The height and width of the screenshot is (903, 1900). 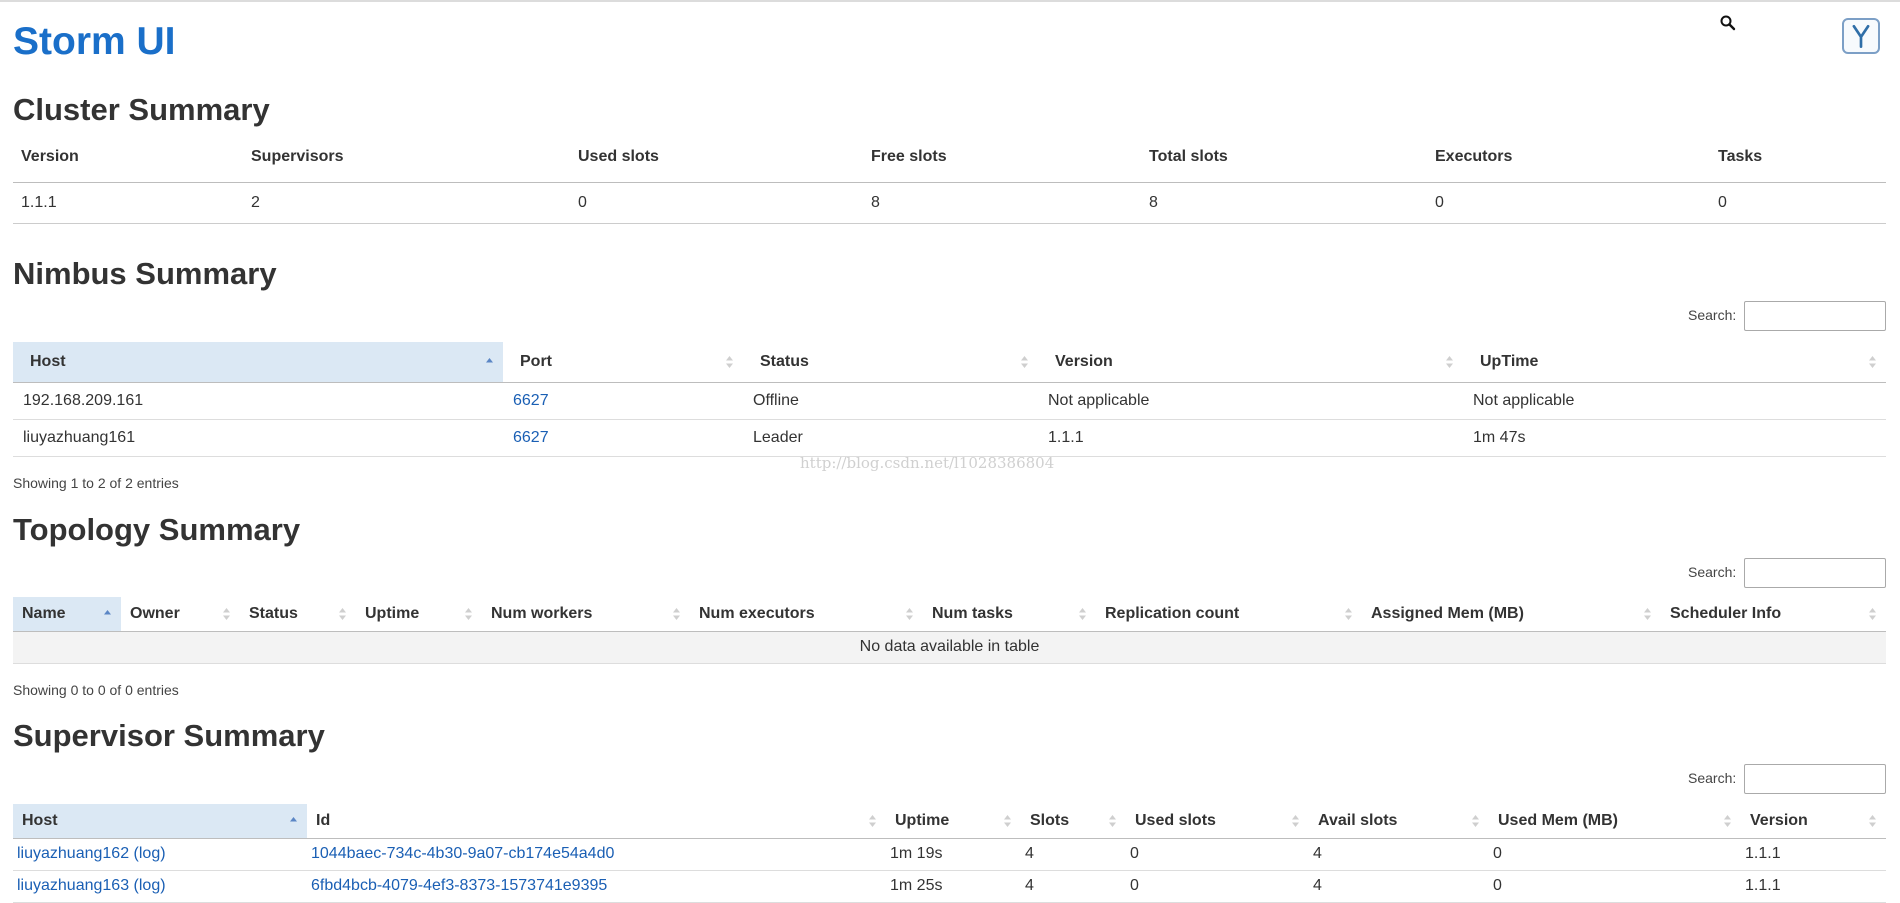 What do you see at coordinates (1674, 438) in the screenshot?
I see `cell-uptime: 1m 47s` at bounding box center [1674, 438].